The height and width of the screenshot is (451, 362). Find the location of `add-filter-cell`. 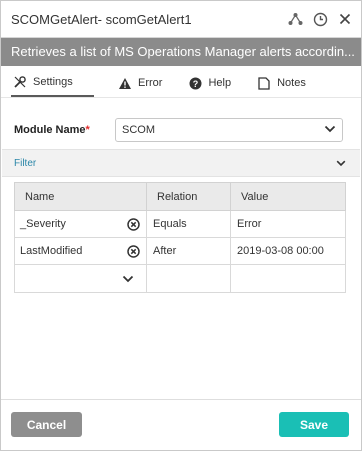

add-filter-cell is located at coordinates (80, 278).